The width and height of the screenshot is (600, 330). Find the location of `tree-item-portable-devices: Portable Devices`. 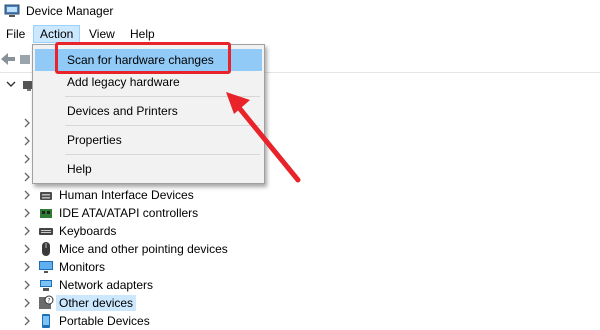

tree-item-portable-devices: Portable Devices is located at coordinates (300, 321).